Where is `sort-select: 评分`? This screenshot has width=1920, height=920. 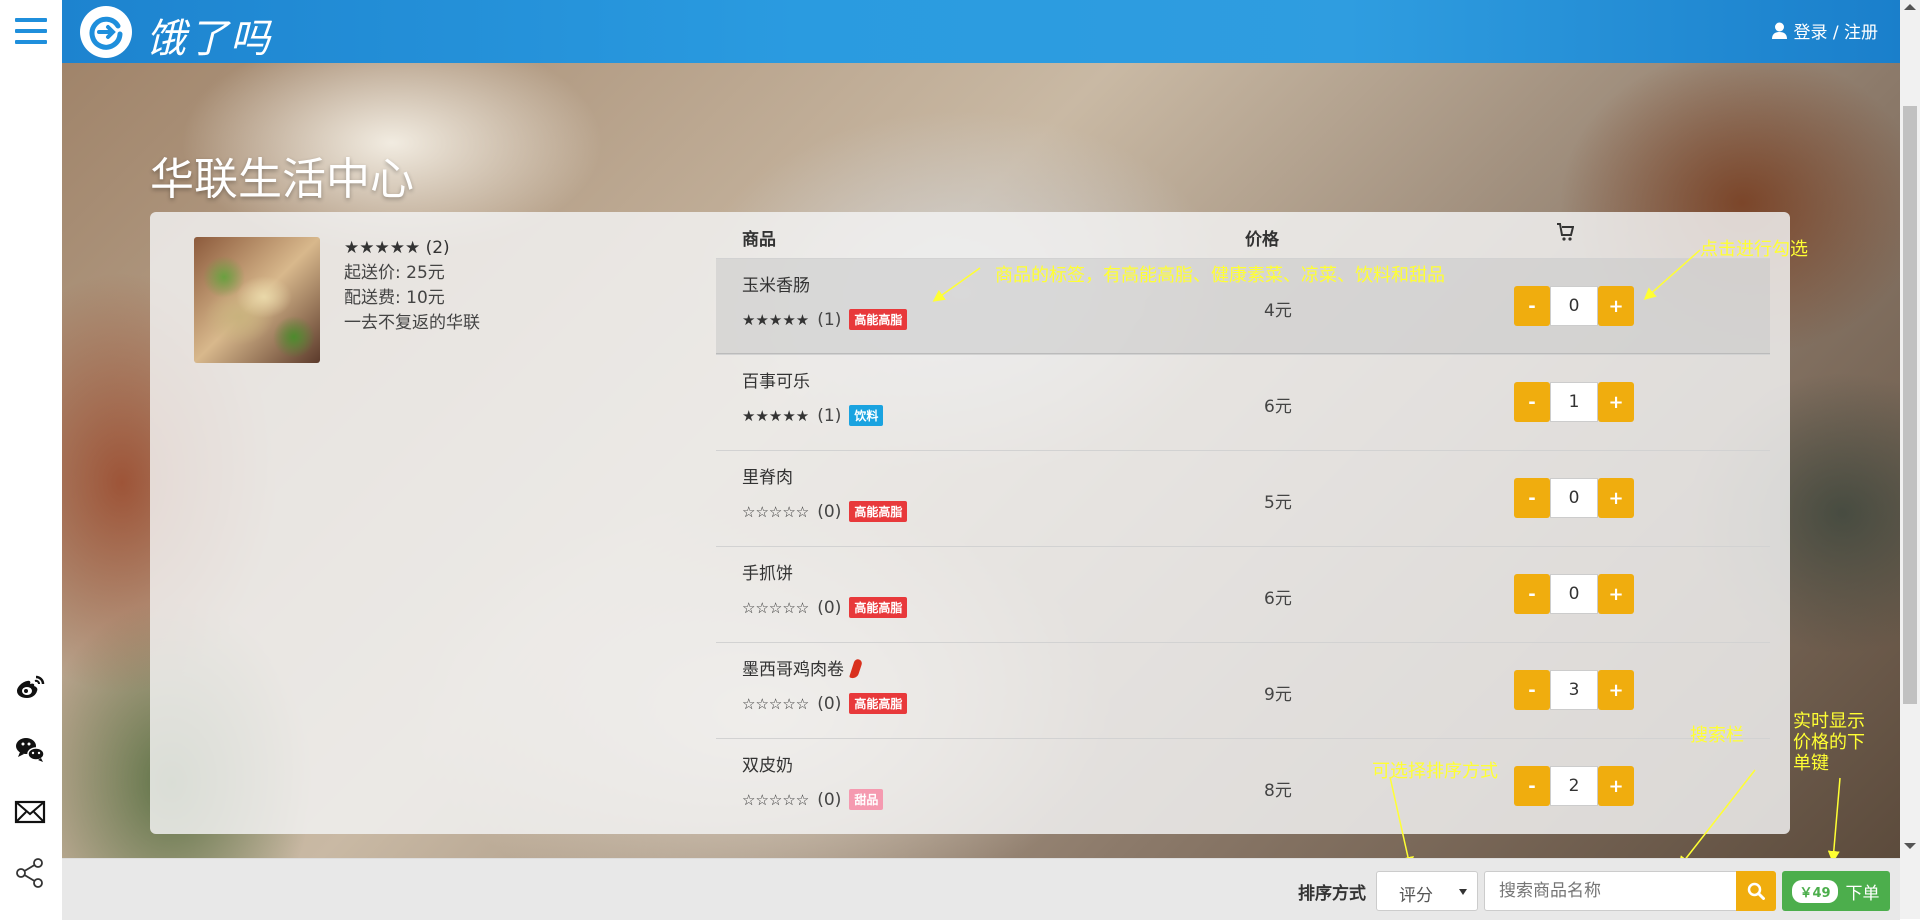 sort-select: 评分 is located at coordinates (1427, 891).